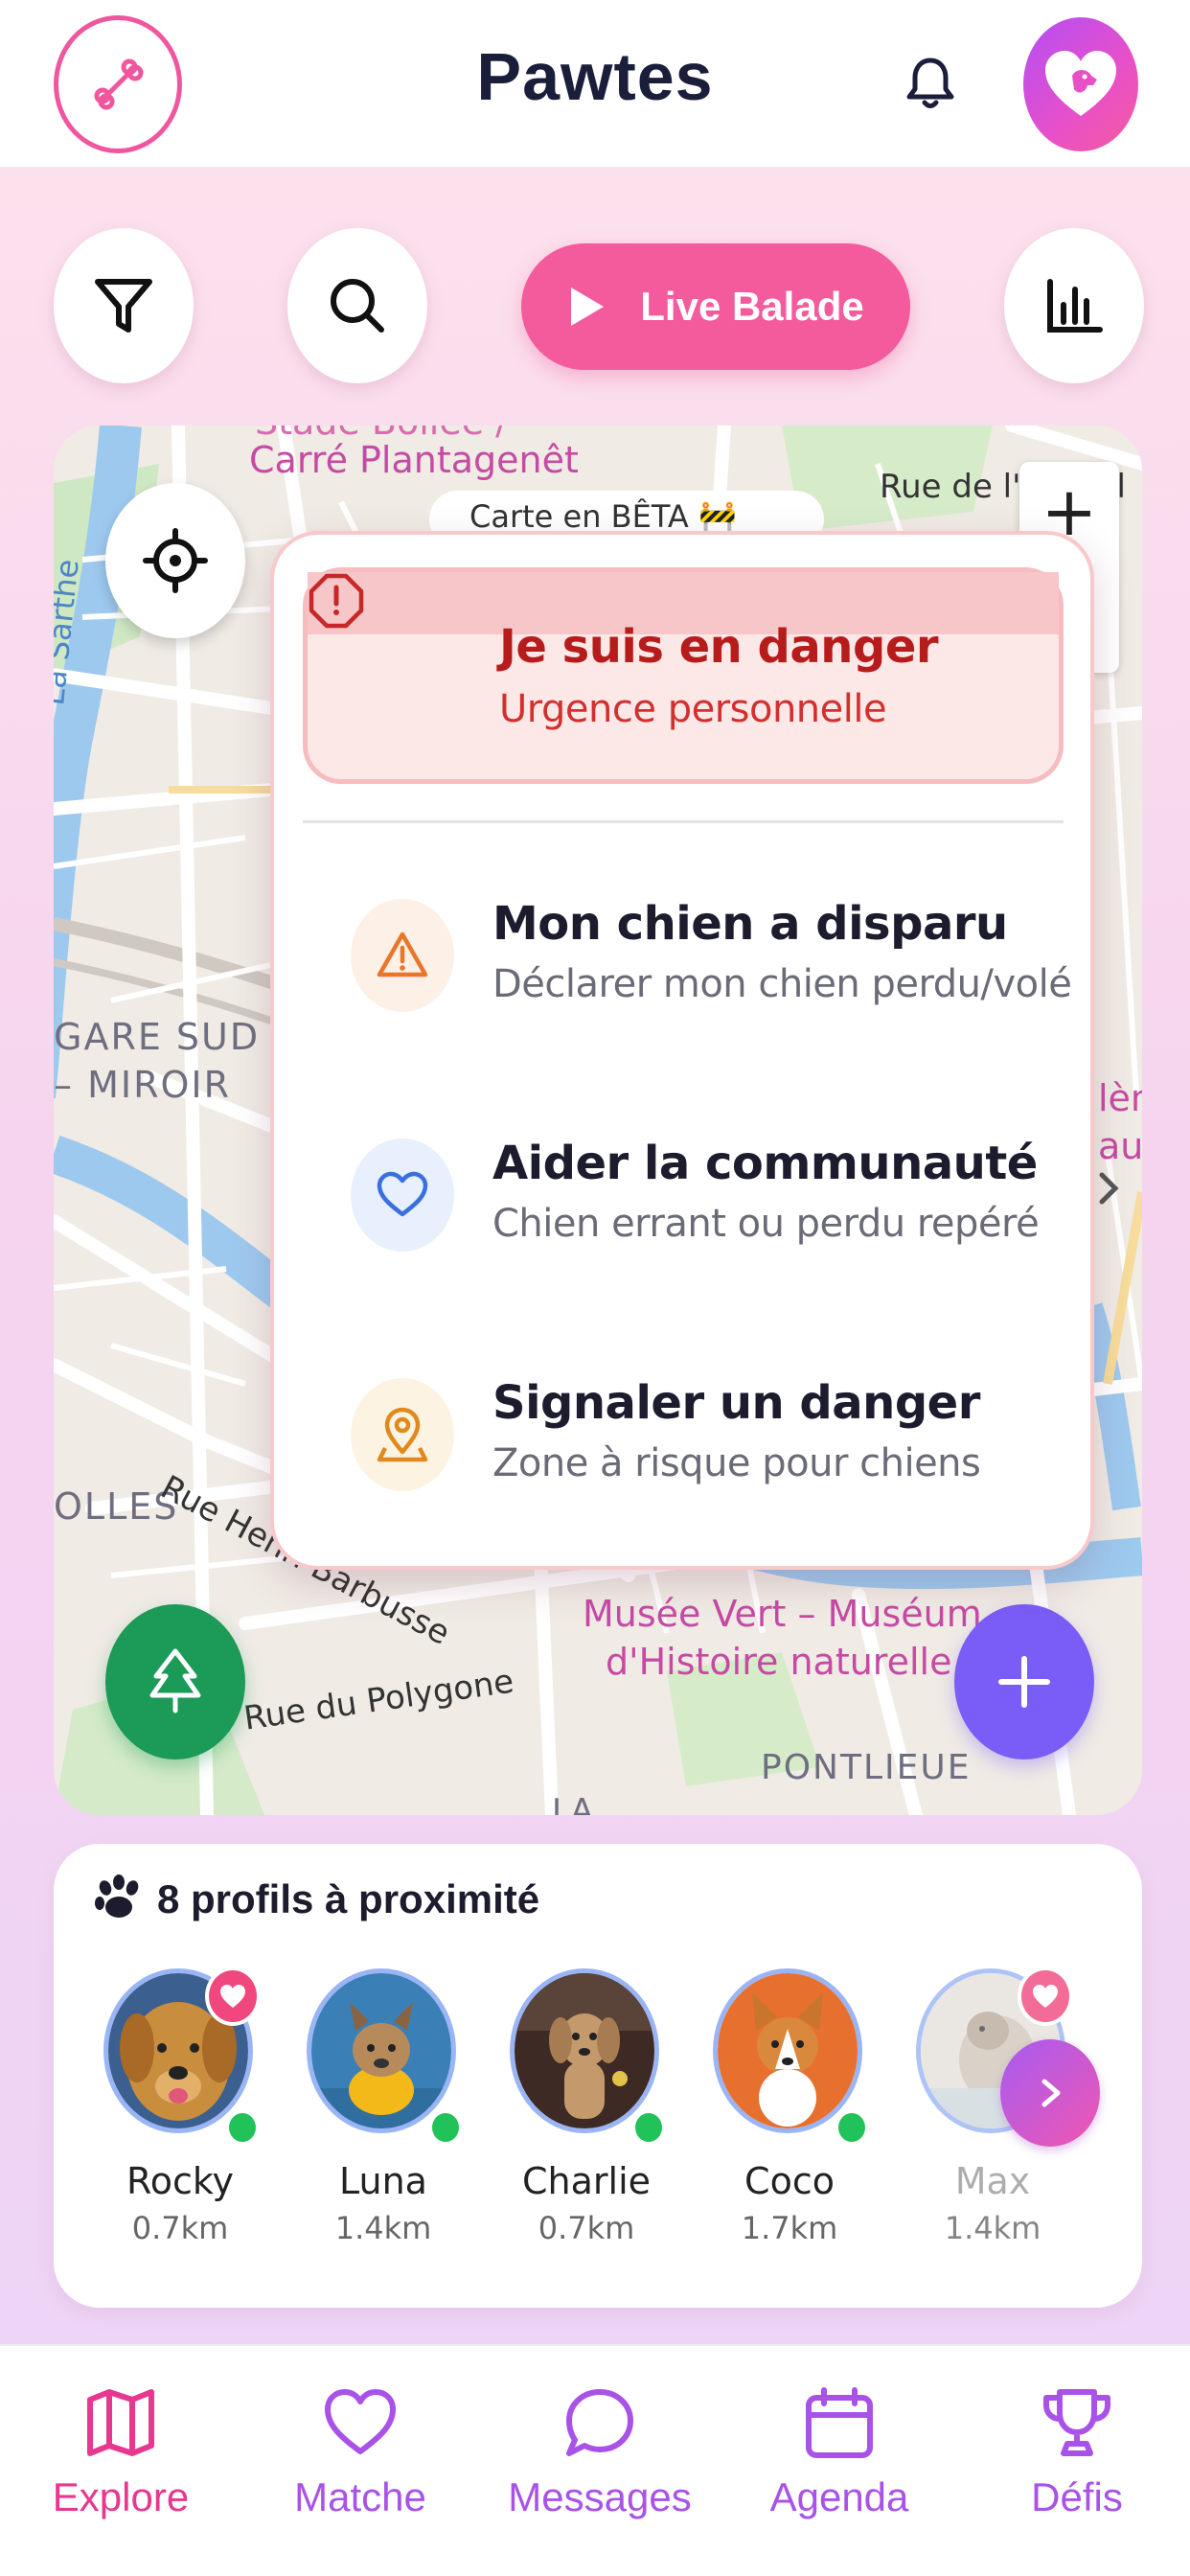 The height and width of the screenshot is (2576, 1190). I want to click on warning-triangle-icon, so click(403, 955).